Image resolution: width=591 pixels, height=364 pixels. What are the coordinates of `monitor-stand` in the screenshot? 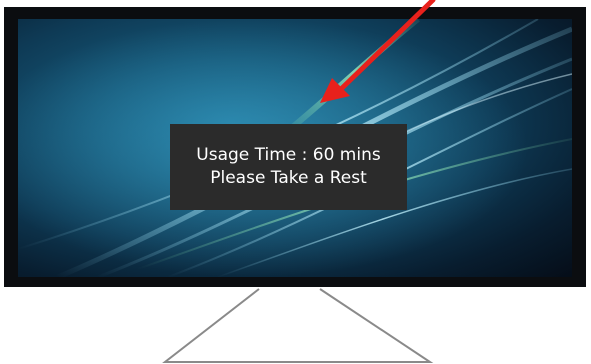 It's located at (298, 325).